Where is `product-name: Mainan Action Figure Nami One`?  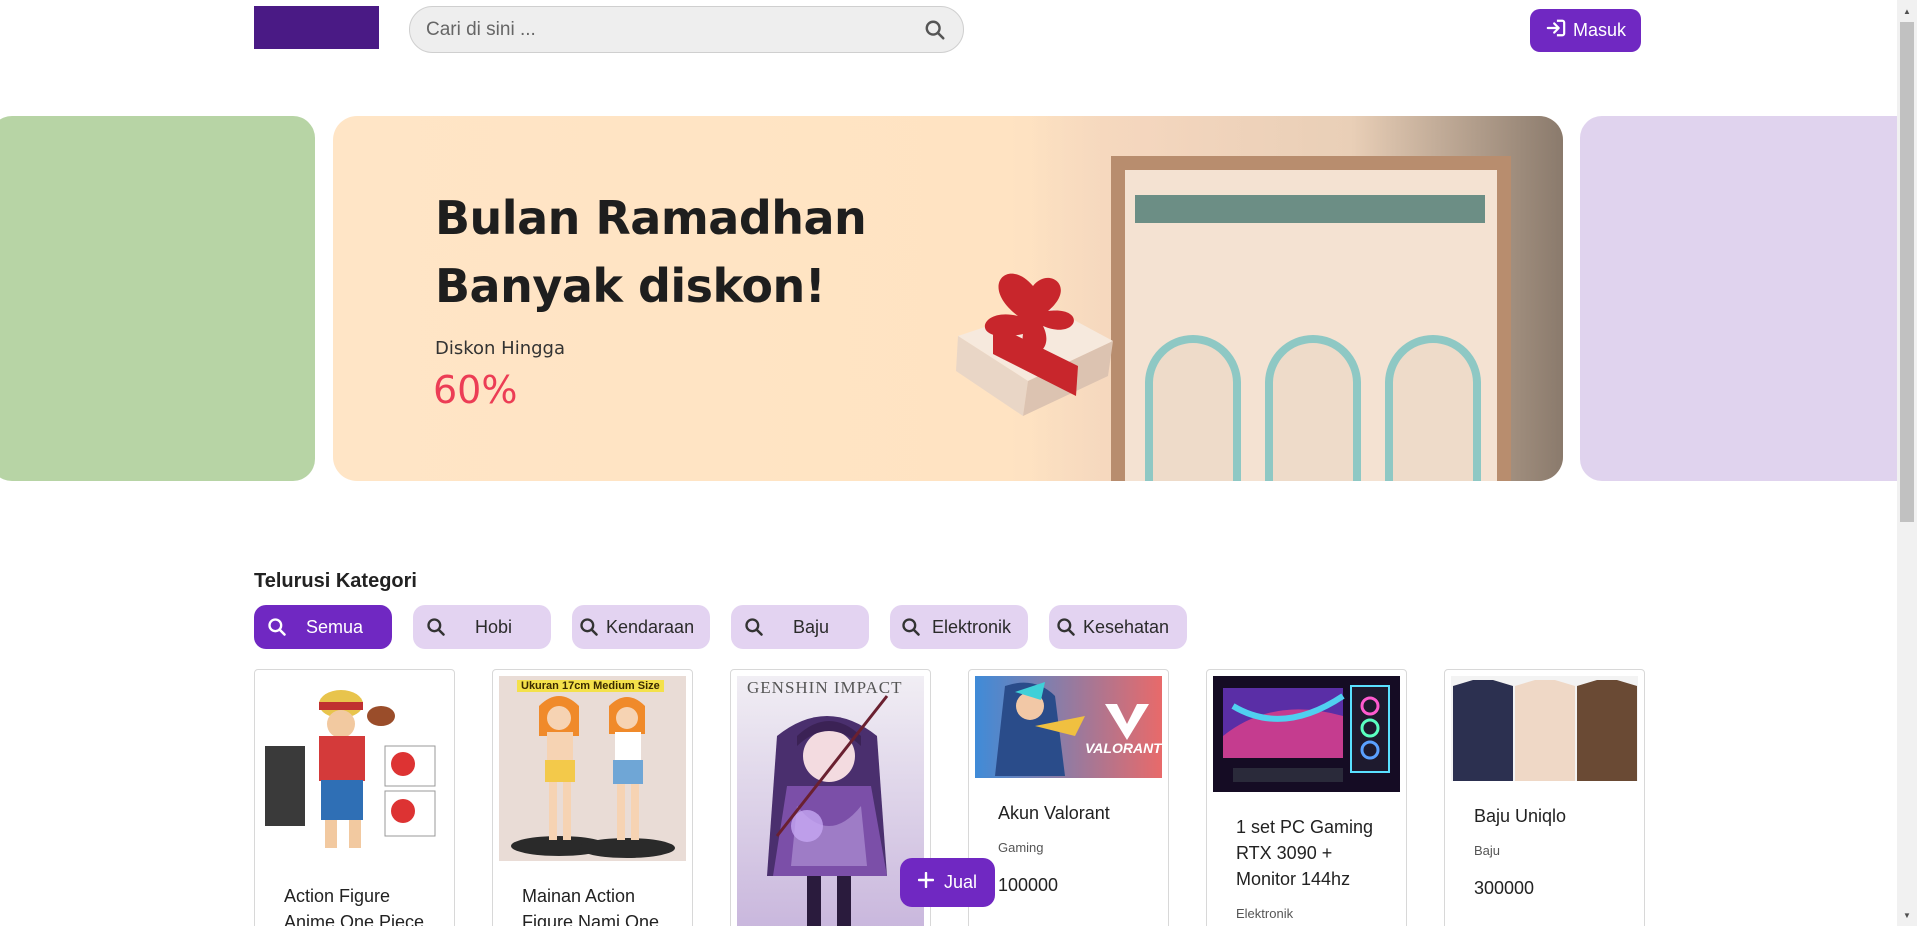
product-name: Mainan Action Figure Nami One is located at coordinates (591, 906).